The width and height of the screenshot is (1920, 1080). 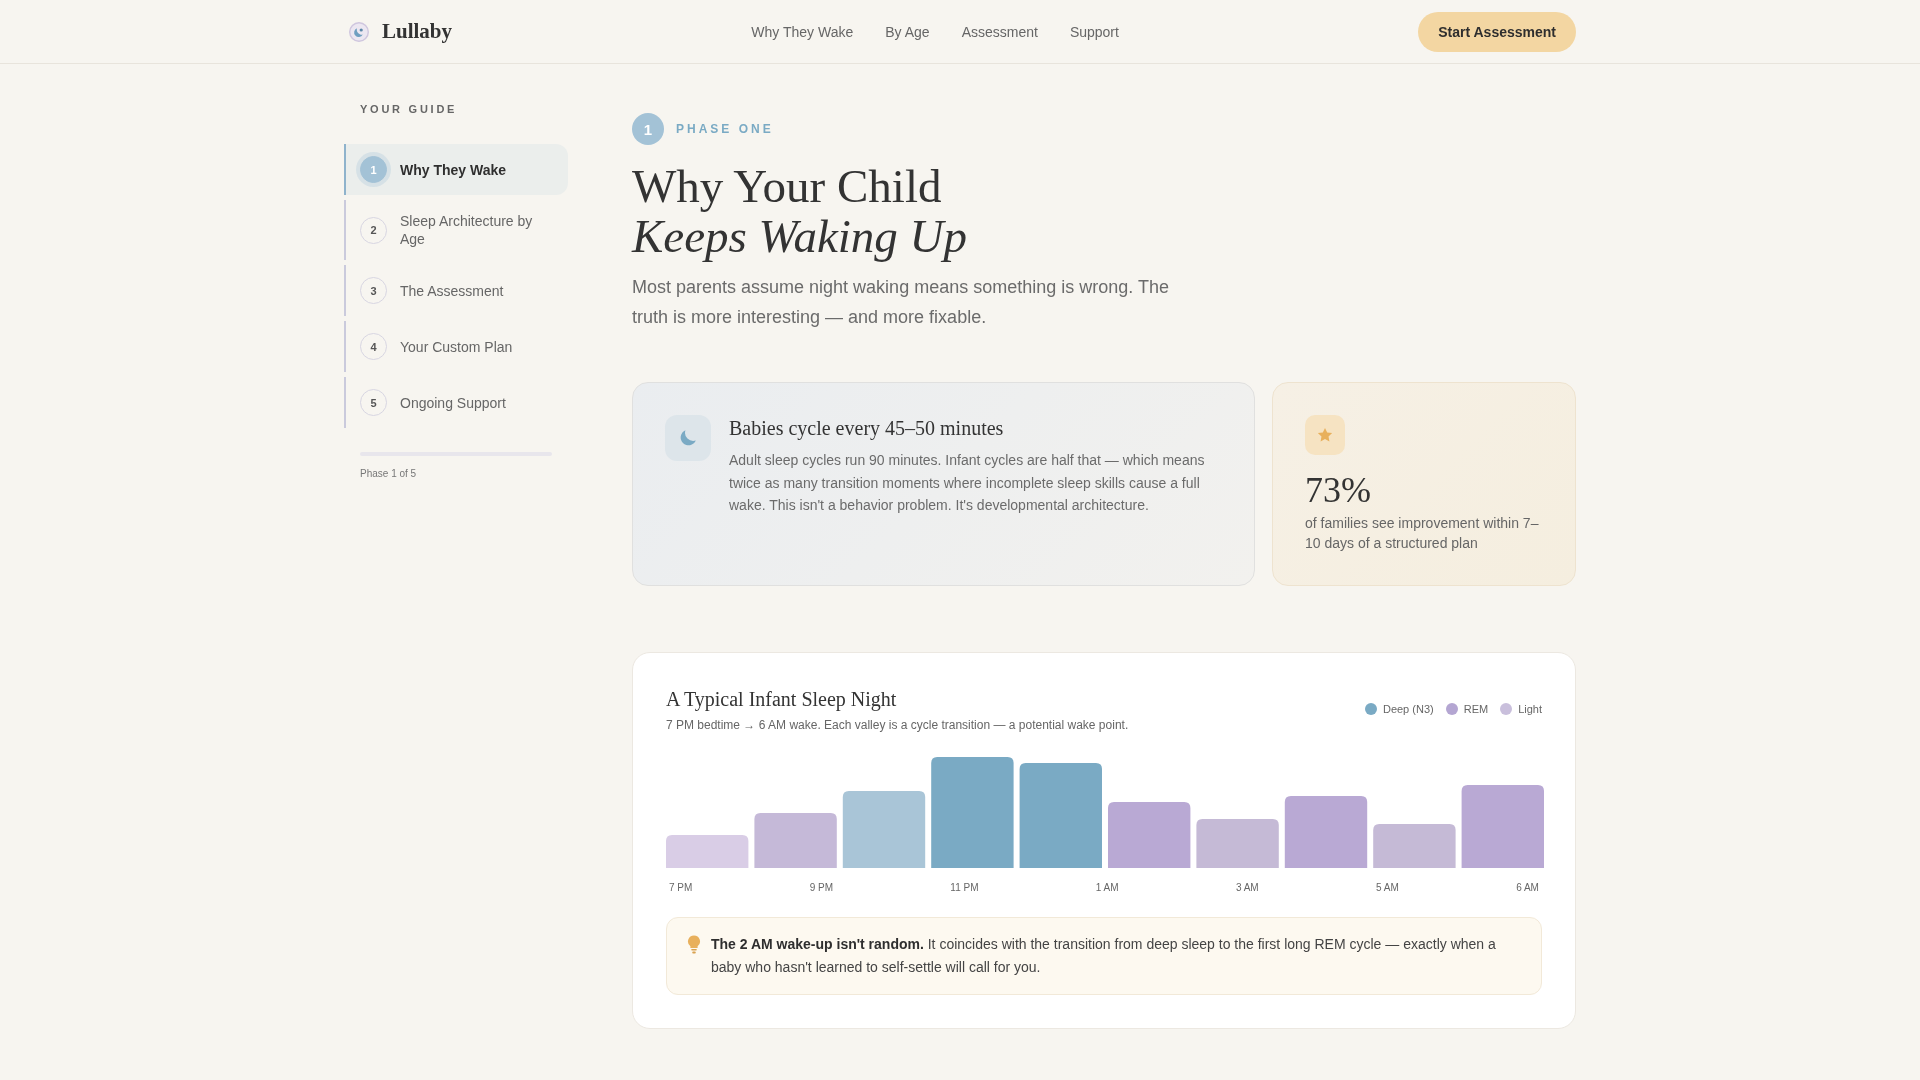 I want to click on stat-value: 73%, so click(x=1338, y=490).